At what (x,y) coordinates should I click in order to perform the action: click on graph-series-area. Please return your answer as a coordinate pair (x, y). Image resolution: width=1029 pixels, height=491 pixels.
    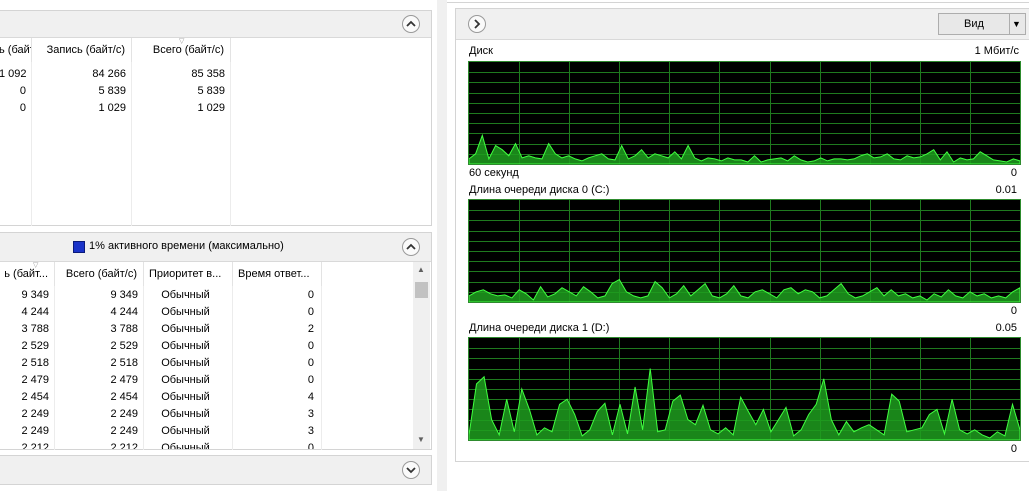
    Looking at the image, I should click on (744, 148).